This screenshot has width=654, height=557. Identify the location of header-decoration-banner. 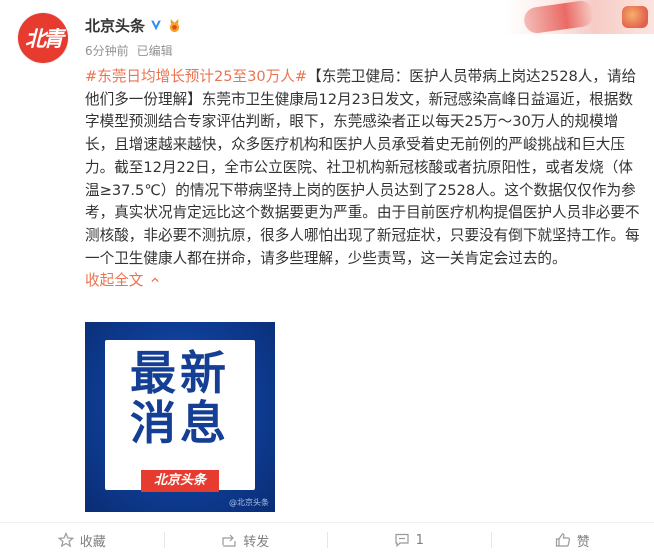
(579, 17).